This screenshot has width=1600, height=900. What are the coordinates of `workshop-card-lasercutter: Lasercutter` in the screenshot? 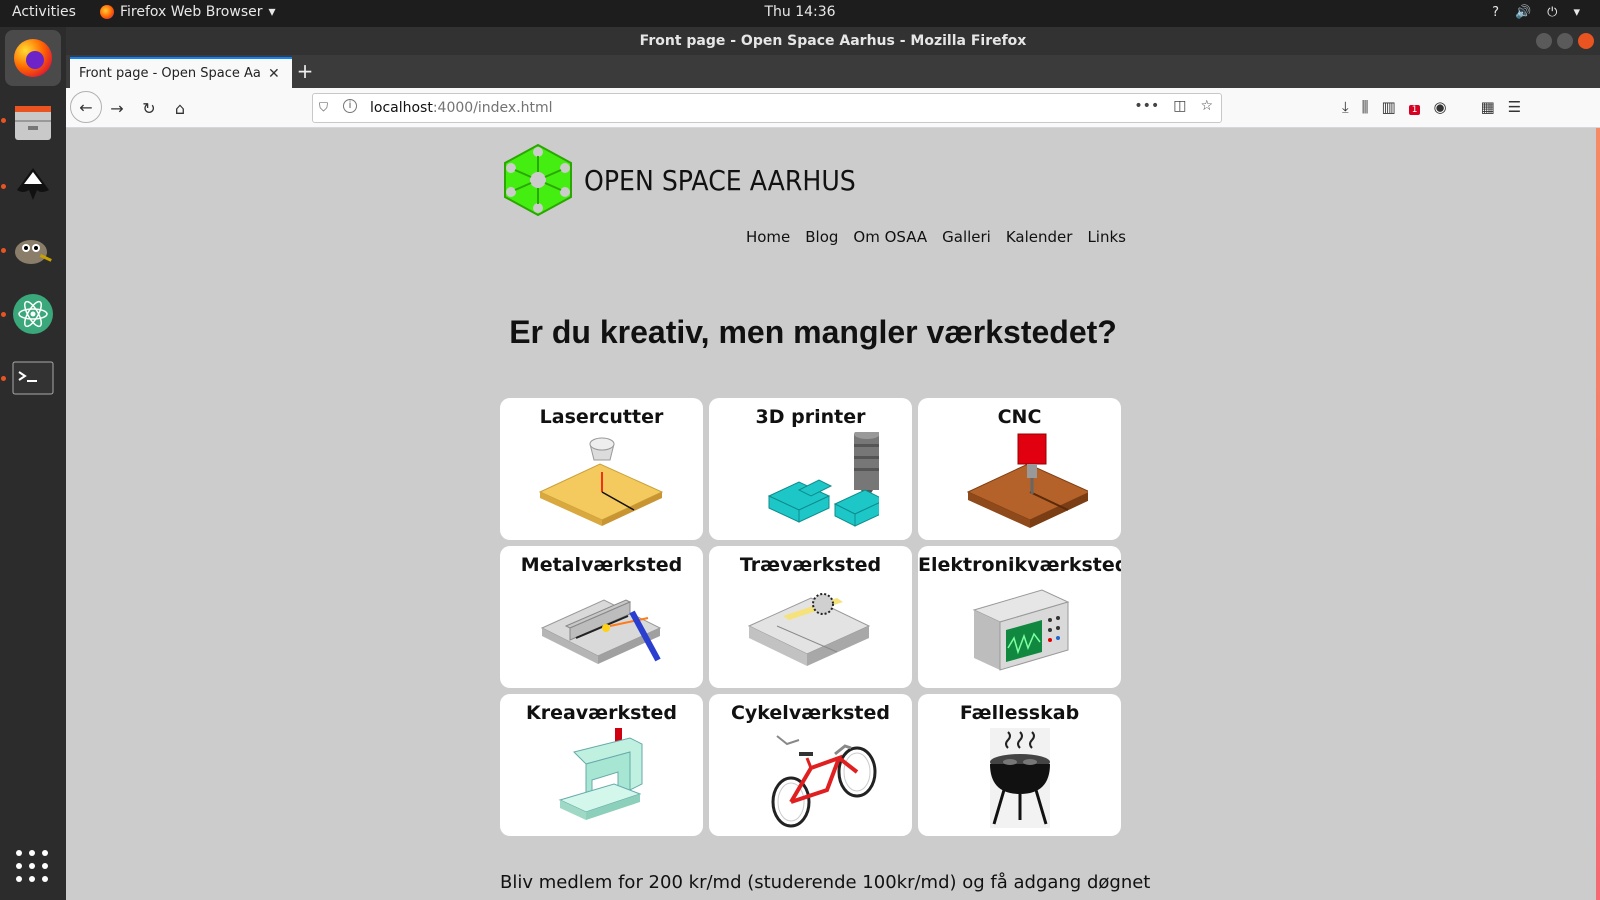 It's located at (601, 469).